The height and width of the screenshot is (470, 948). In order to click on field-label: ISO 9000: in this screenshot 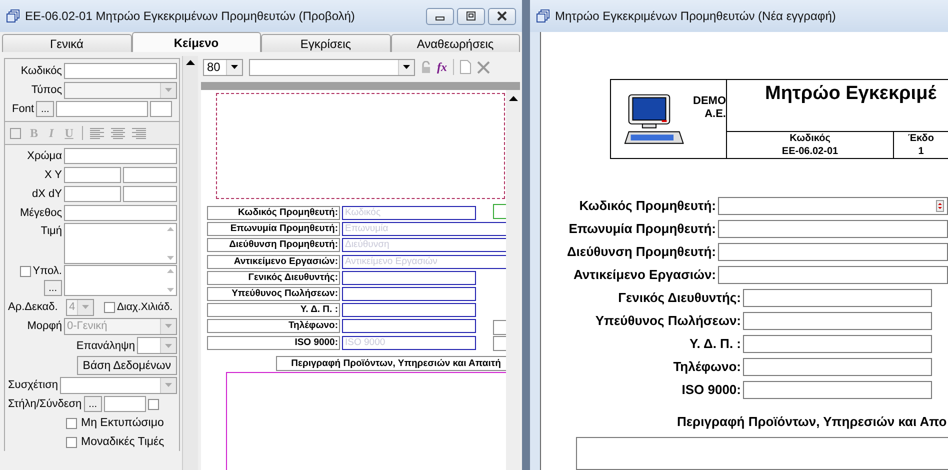, I will do `click(711, 389)`.